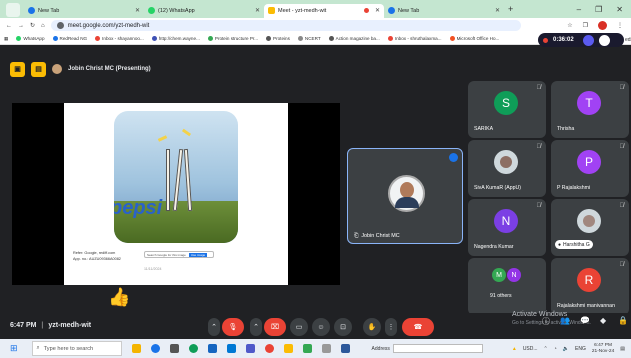  Describe the element at coordinates (507, 168) in the screenshot. I see `participant-tile: 🎙̸ SivA KumaR (AppU)` at that location.